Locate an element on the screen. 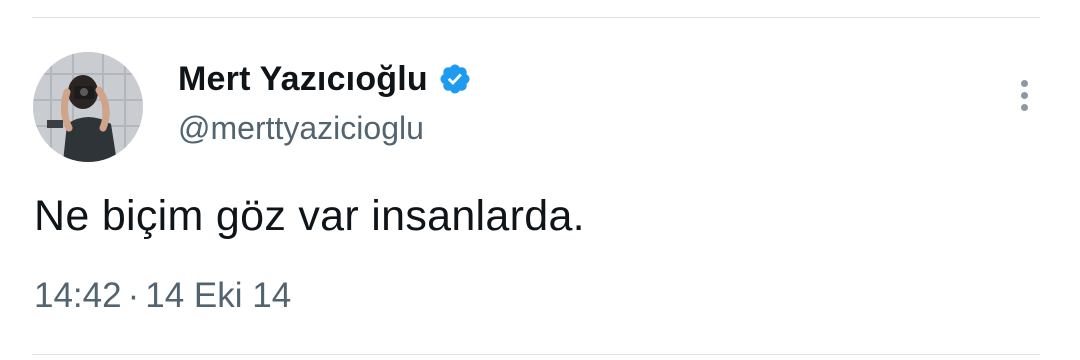 The width and height of the screenshot is (1080, 360). tweet-text: Ne biçim göz var insanlarda. is located at coordinates (309, 216).